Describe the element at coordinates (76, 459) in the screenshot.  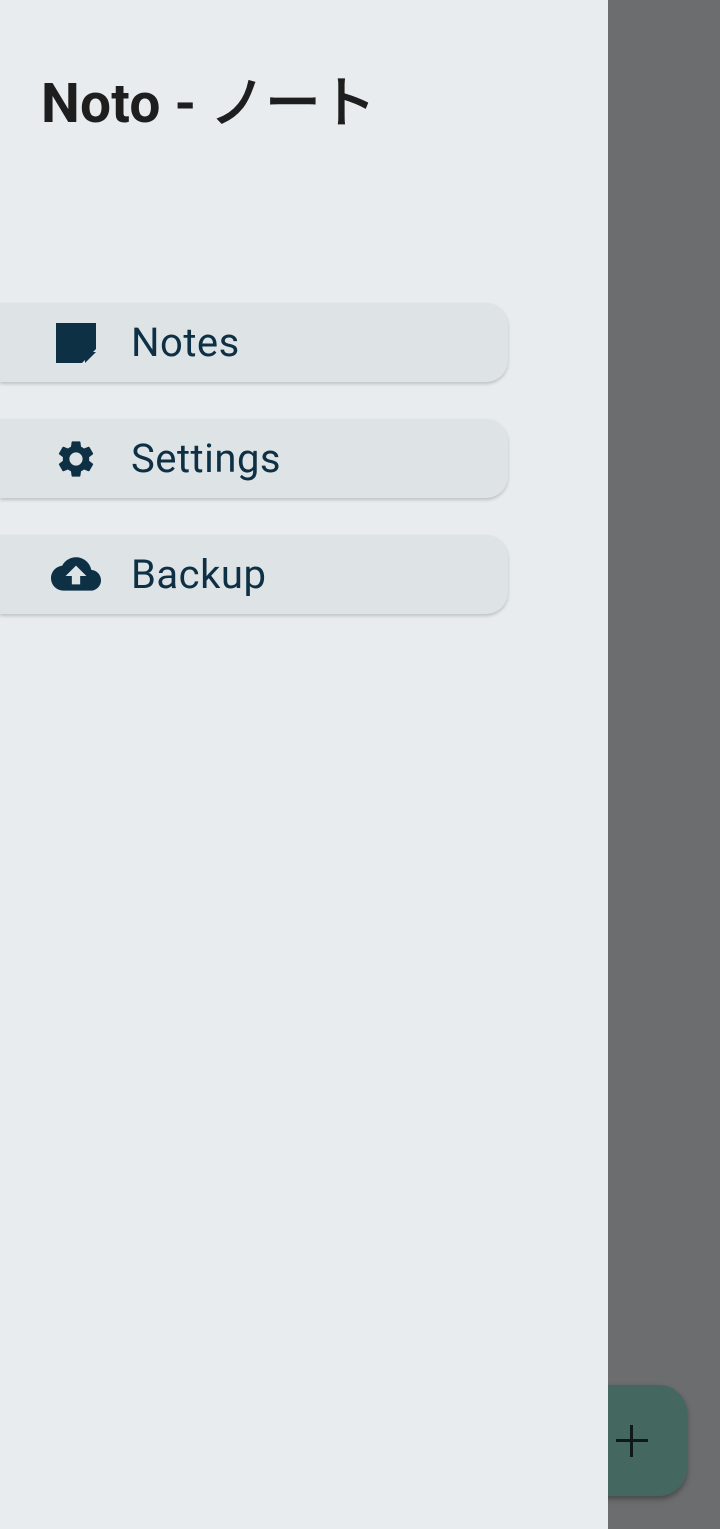
I see `gear-icon` at that location.